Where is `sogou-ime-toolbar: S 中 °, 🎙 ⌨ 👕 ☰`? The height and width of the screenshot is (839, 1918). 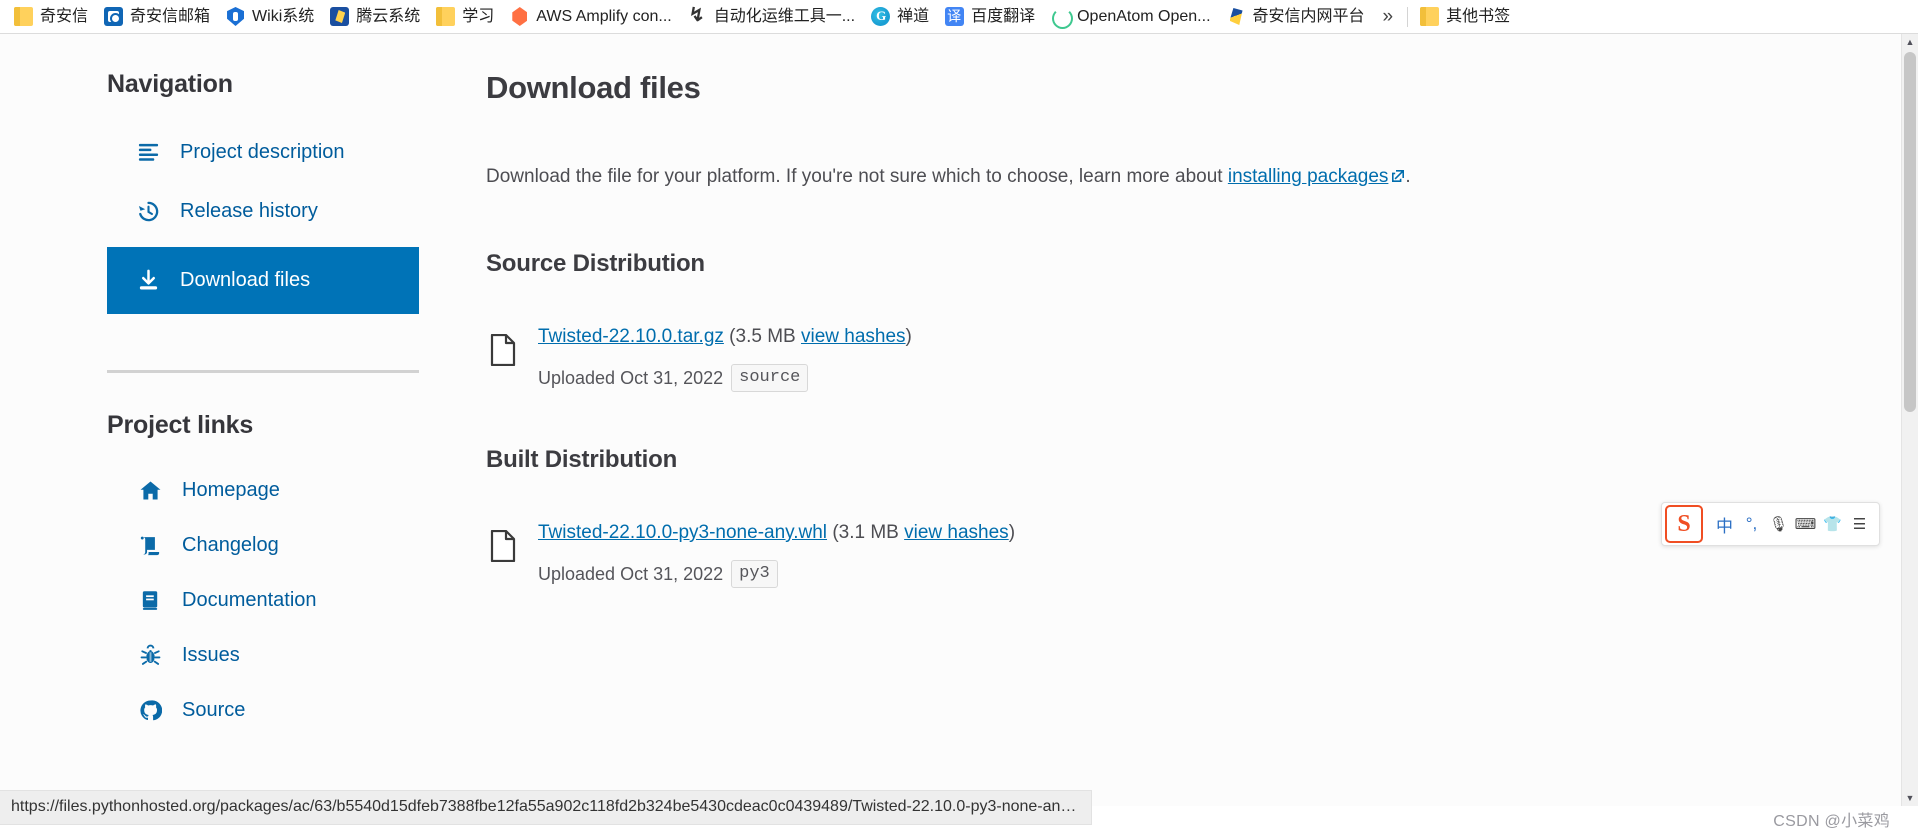
sogou-ime-toolbar: S 中 °, 🎙 ⌨ 👕 ☰ is located at coordinates (1770, 524).